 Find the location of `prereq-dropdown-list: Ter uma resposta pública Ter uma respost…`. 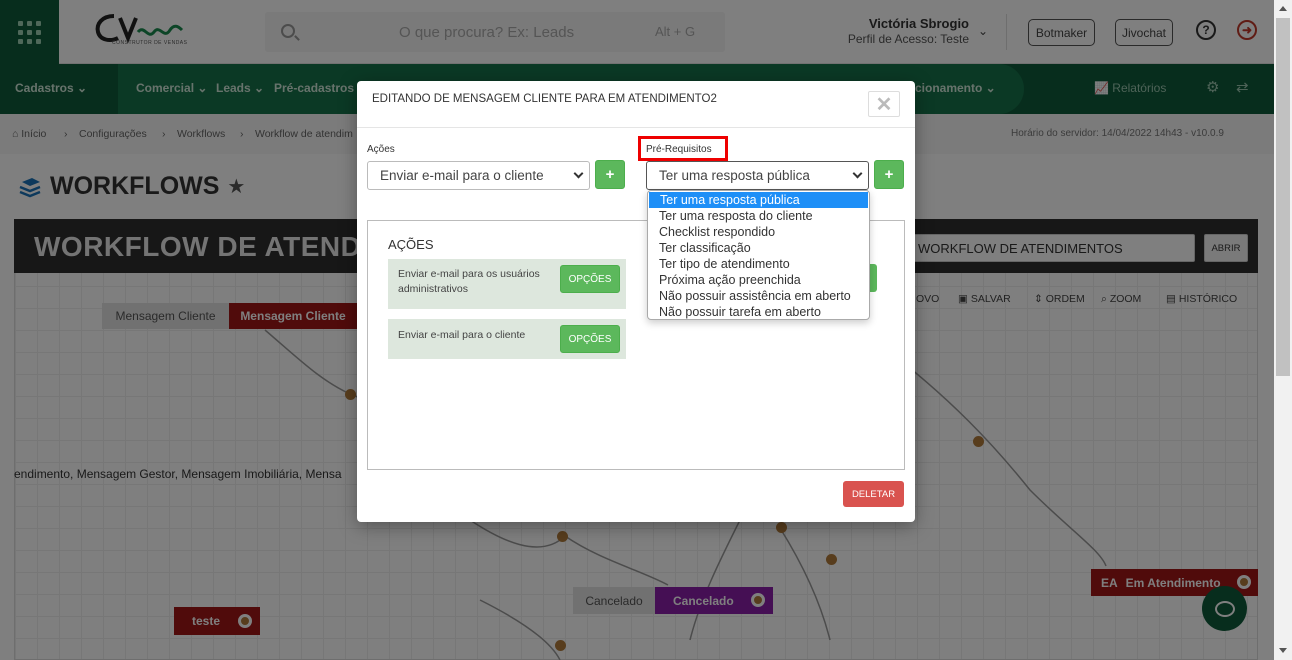

prereq-dropdown-list: Ter uma resposta pública Ter uma respost… is located at coordinates (758, 255).